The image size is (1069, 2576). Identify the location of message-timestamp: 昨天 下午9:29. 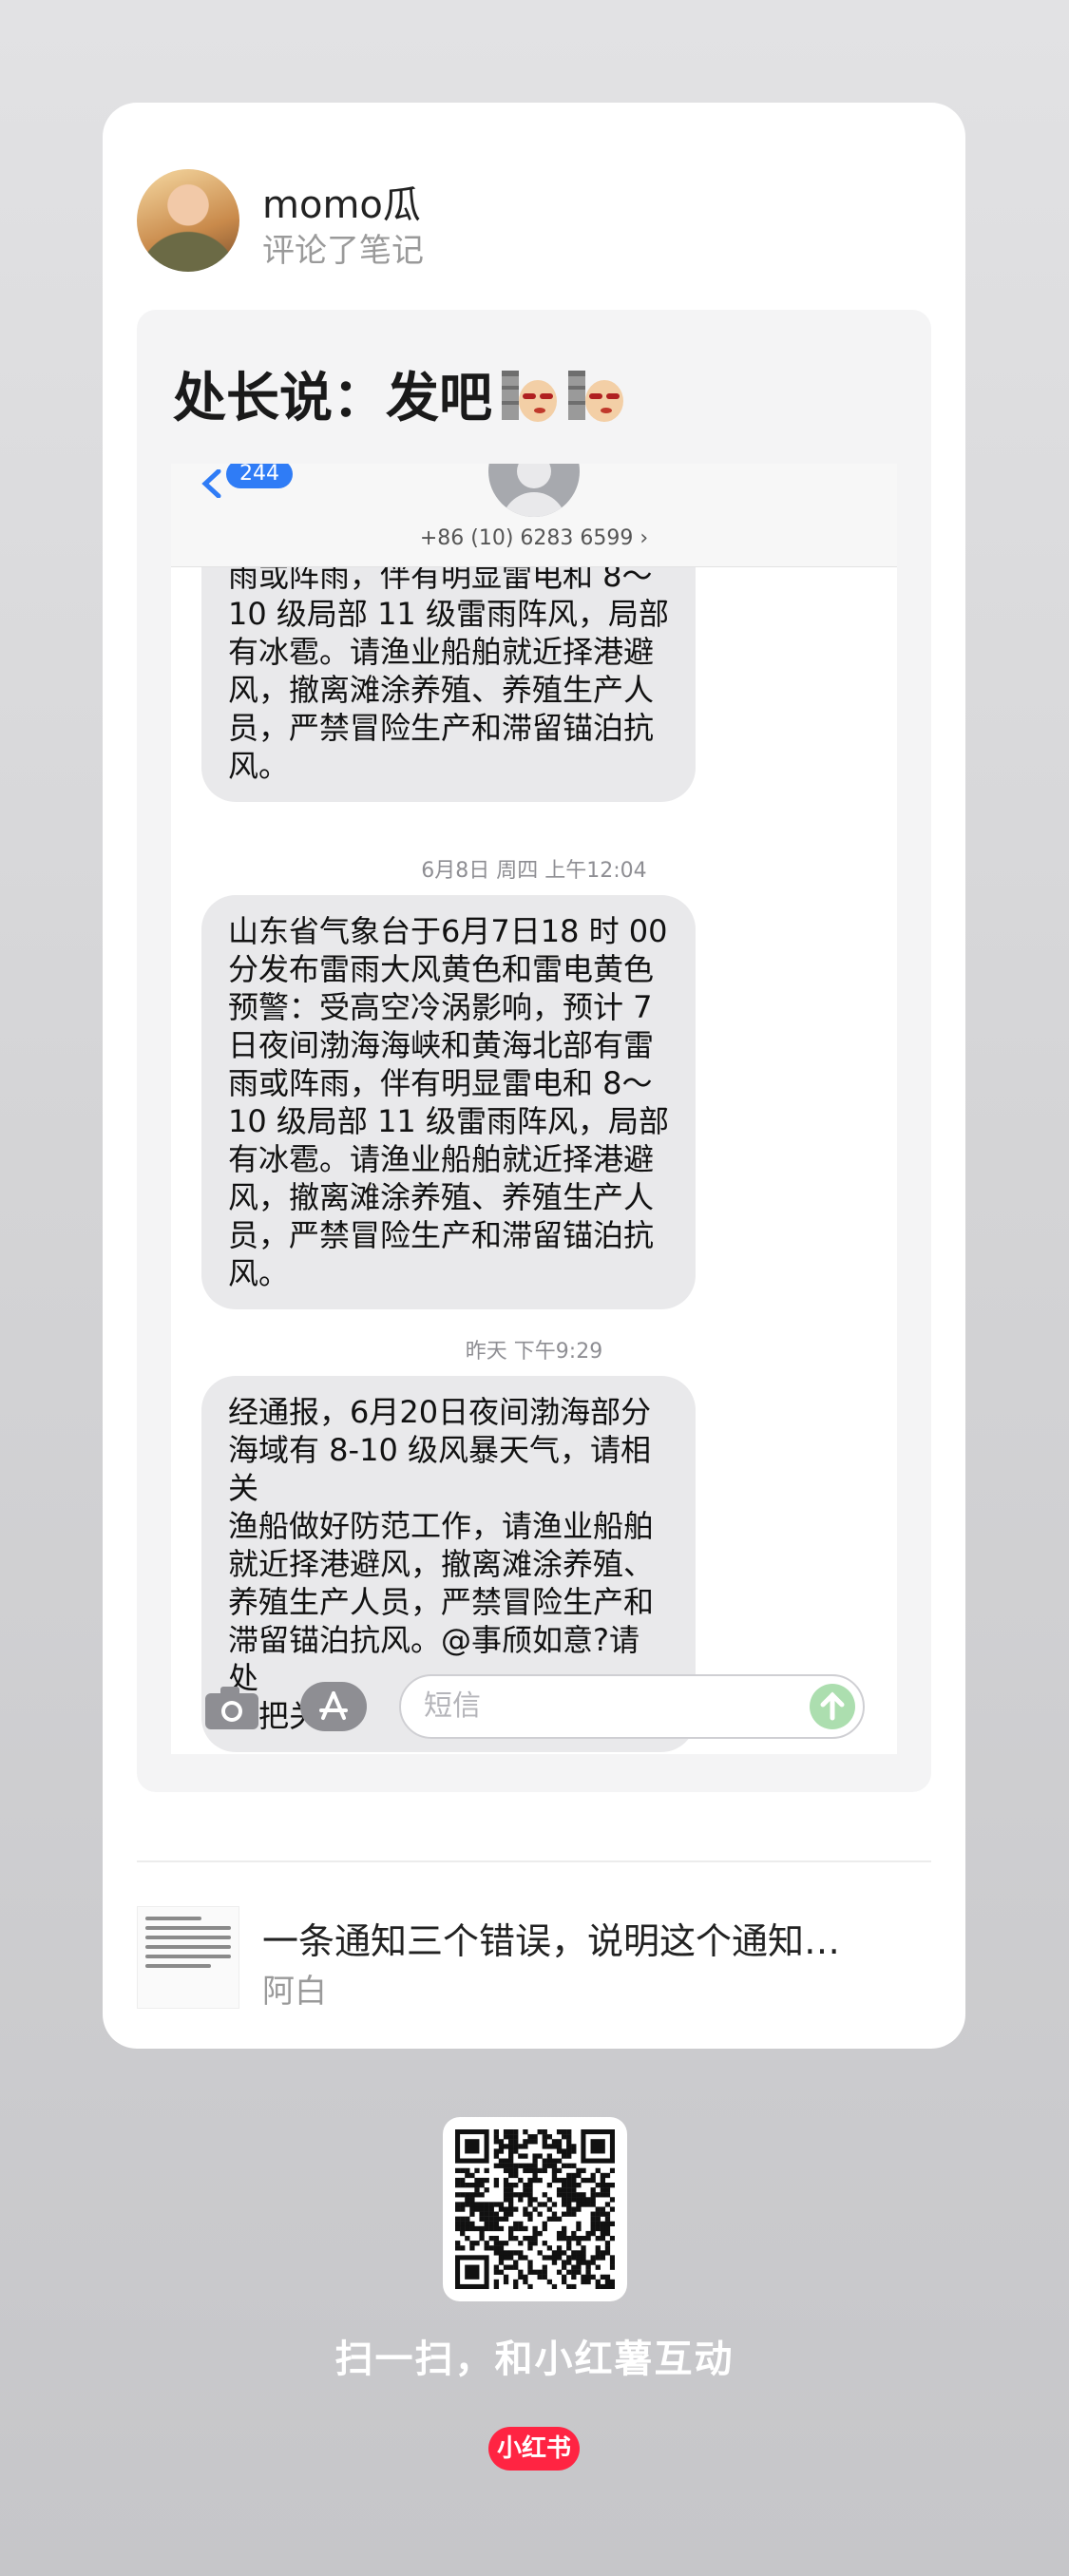
(534, 1352).